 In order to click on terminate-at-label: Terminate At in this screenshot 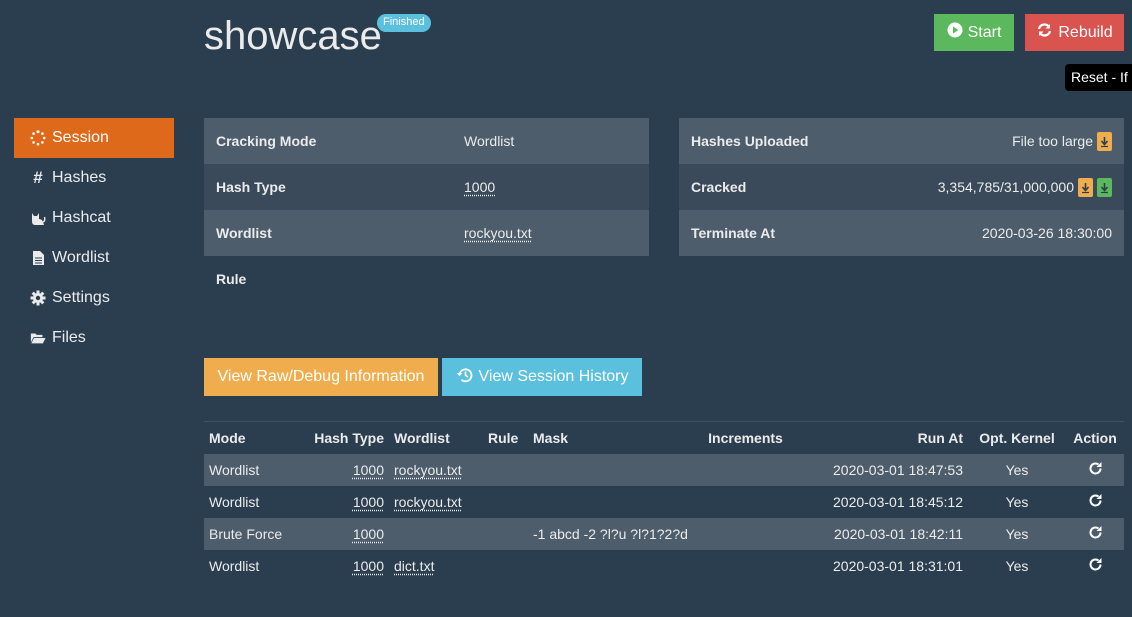, I will do `click(836, 233)`.